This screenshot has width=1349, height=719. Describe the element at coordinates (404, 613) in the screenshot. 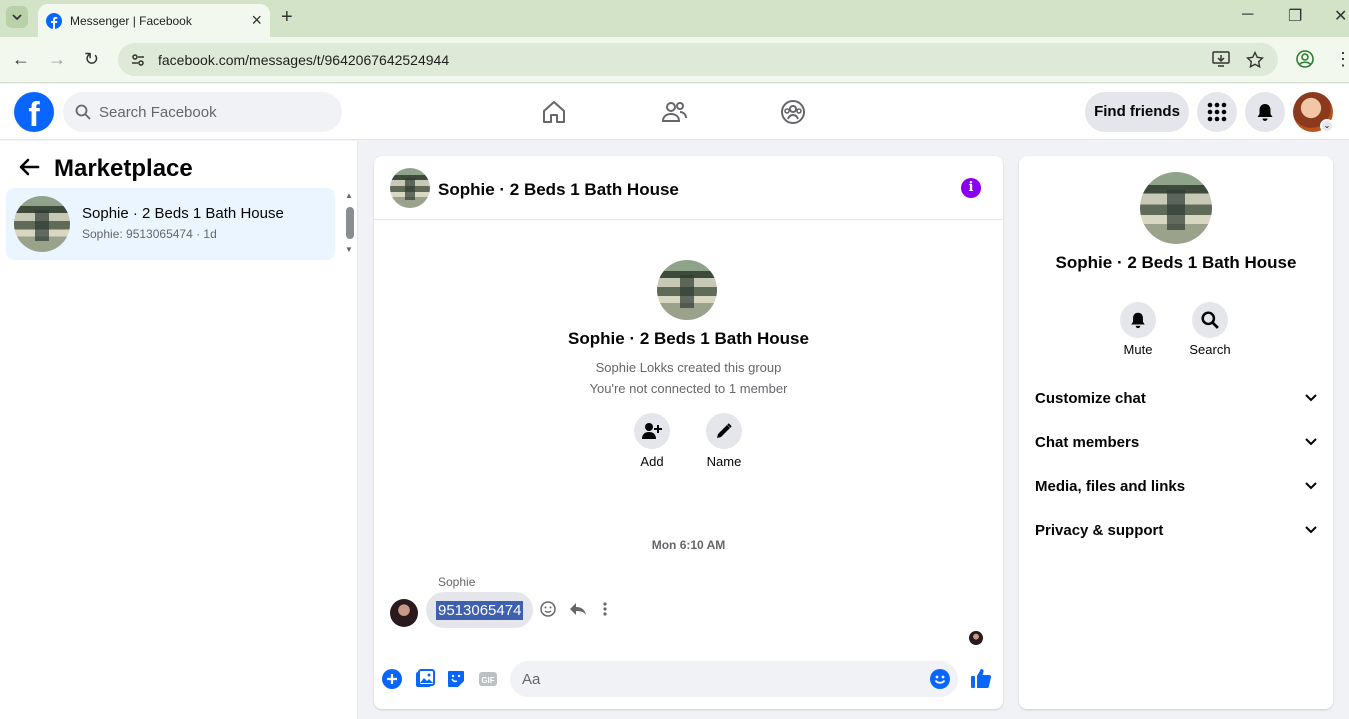

I see `sender-avatar` at that location.